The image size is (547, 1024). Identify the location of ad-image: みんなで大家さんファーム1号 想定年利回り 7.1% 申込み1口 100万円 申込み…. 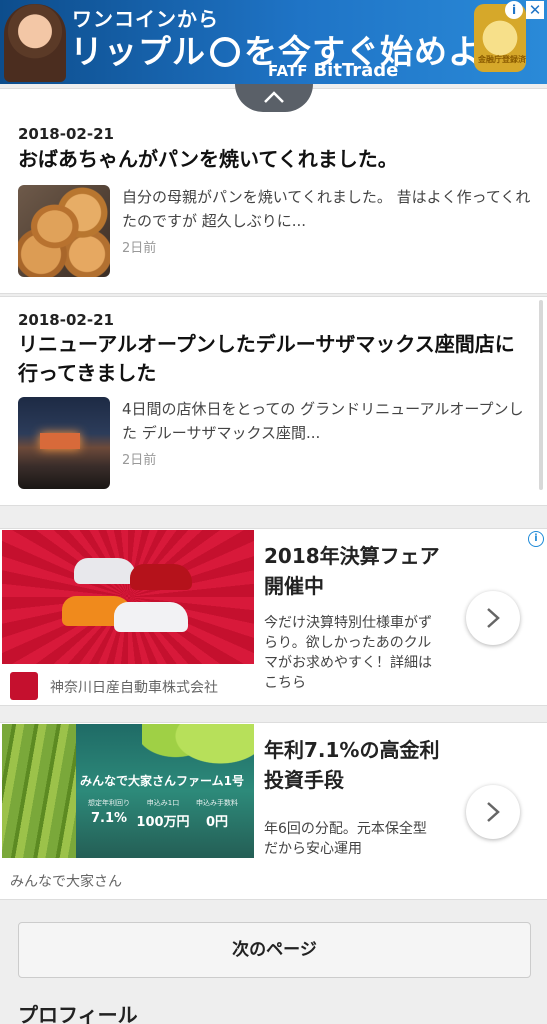
(128, 791).